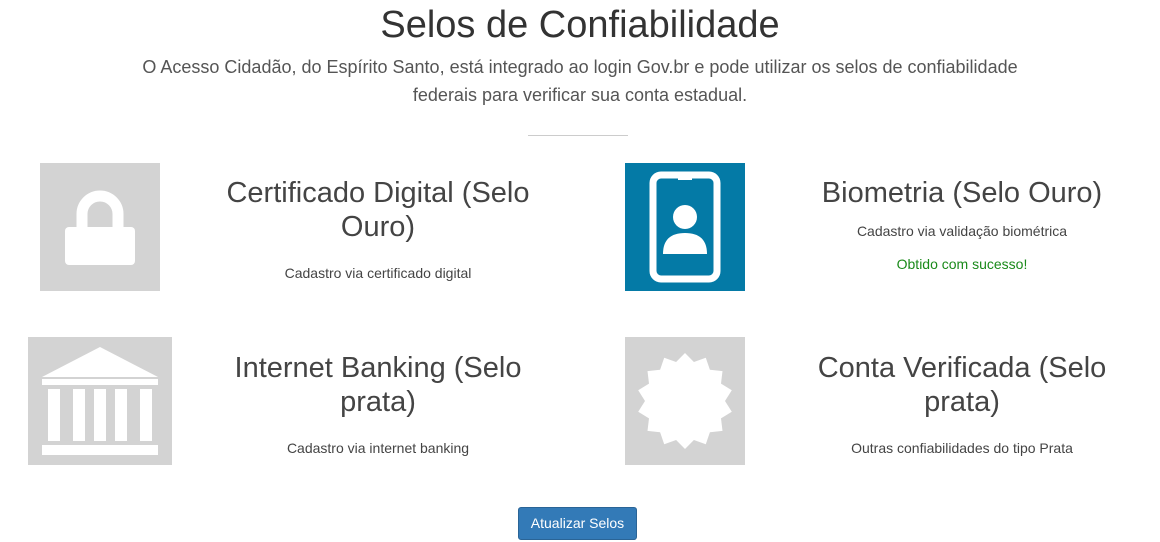  What do you see at coordinates (378, 385) in the screenshot?
I see `seal-title: Internet Banking (Selo prata)` at bounding box center [378, 385].